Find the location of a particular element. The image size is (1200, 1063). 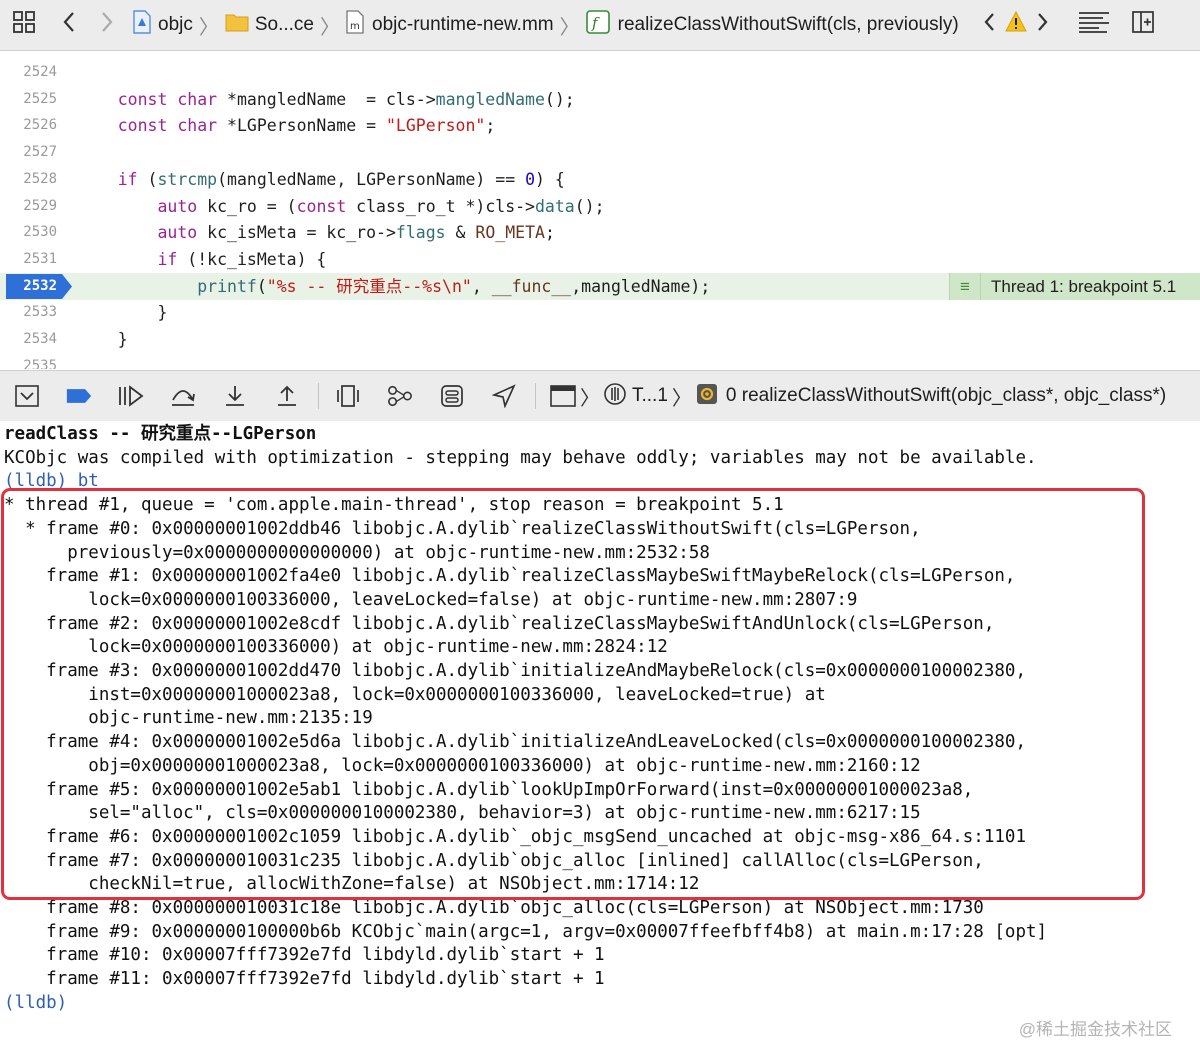

line-number: 2531 is located at coordinates (28, 259).